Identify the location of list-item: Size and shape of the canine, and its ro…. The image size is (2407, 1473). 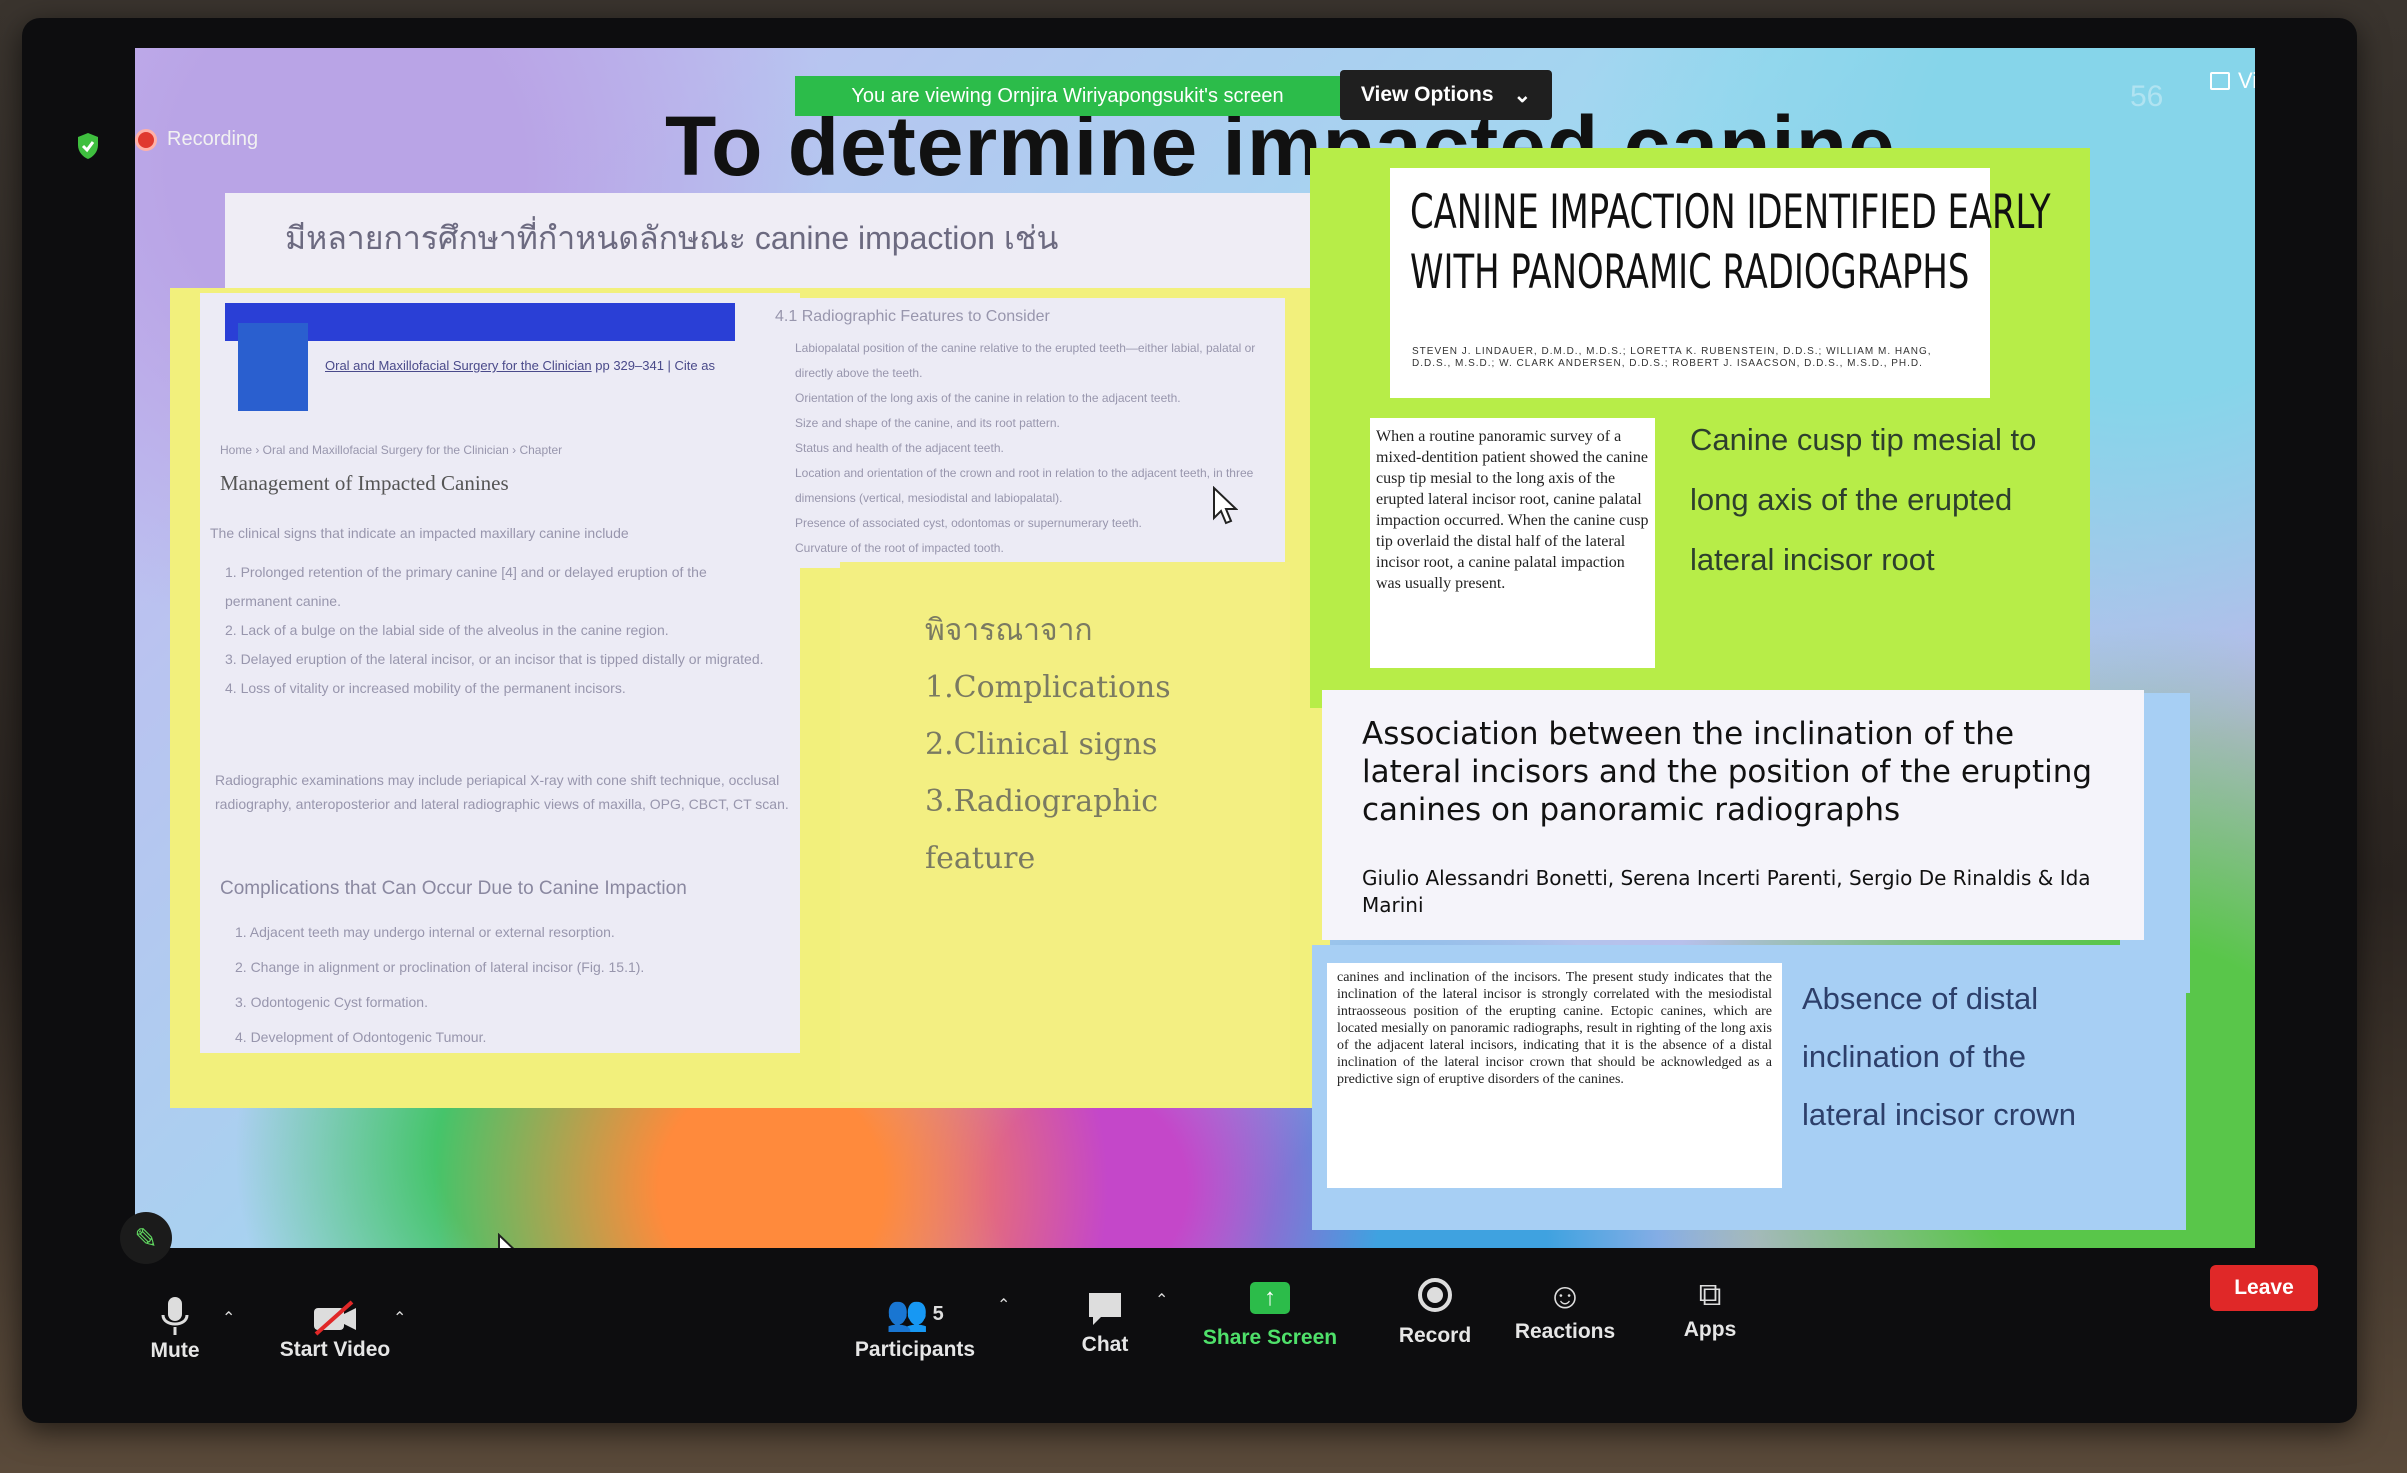
(927, 423).